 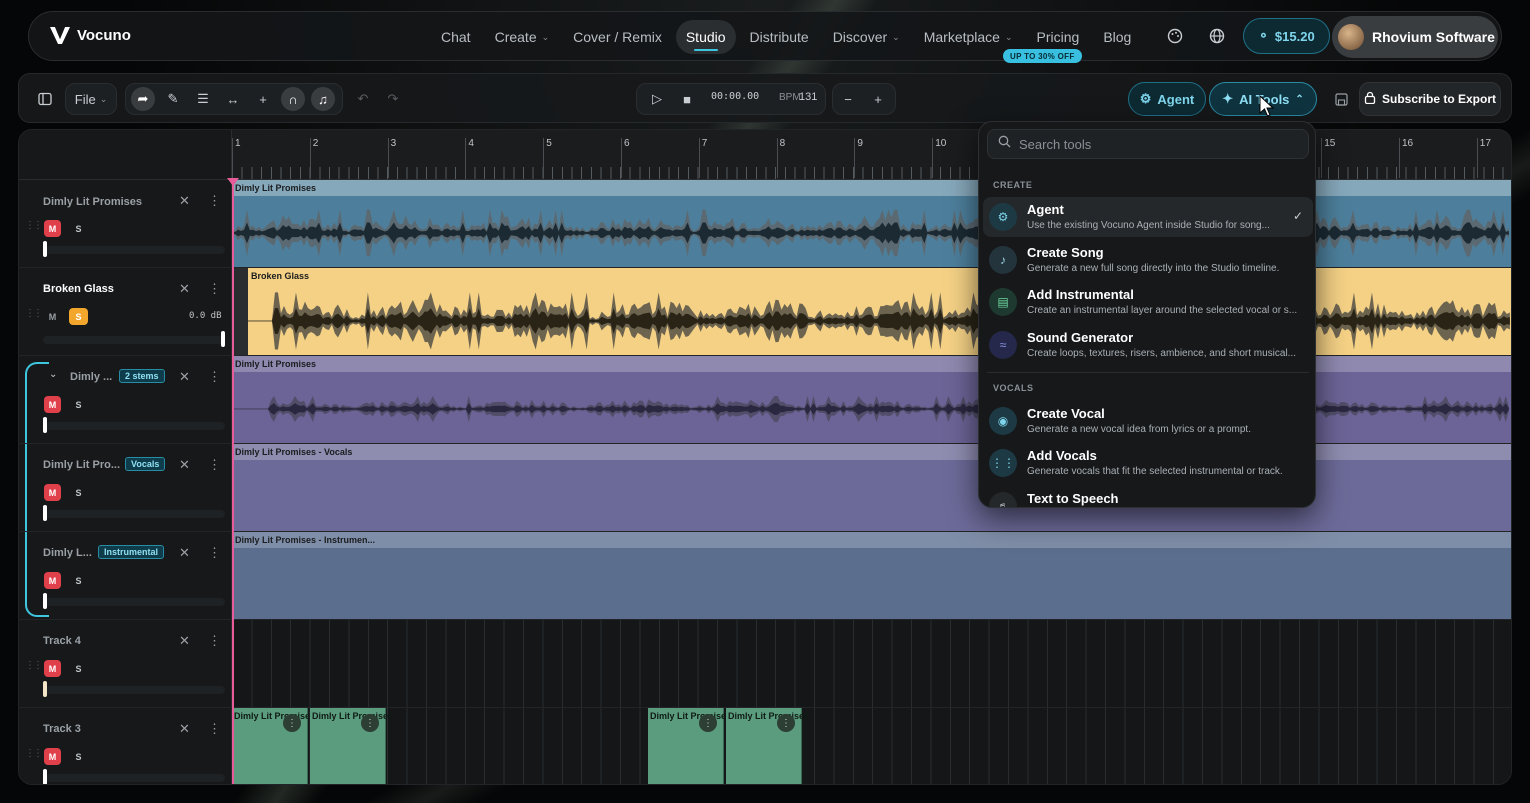 What do you see at coordinates (1117, 37) in the screenshot?
I see `nav-blog: Blog` at bounding box center [1117, 37].